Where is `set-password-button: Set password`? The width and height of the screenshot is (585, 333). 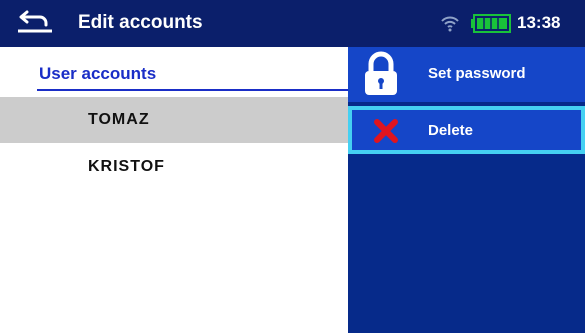 set-password-button: Set password is located at coordinates (466, 74).